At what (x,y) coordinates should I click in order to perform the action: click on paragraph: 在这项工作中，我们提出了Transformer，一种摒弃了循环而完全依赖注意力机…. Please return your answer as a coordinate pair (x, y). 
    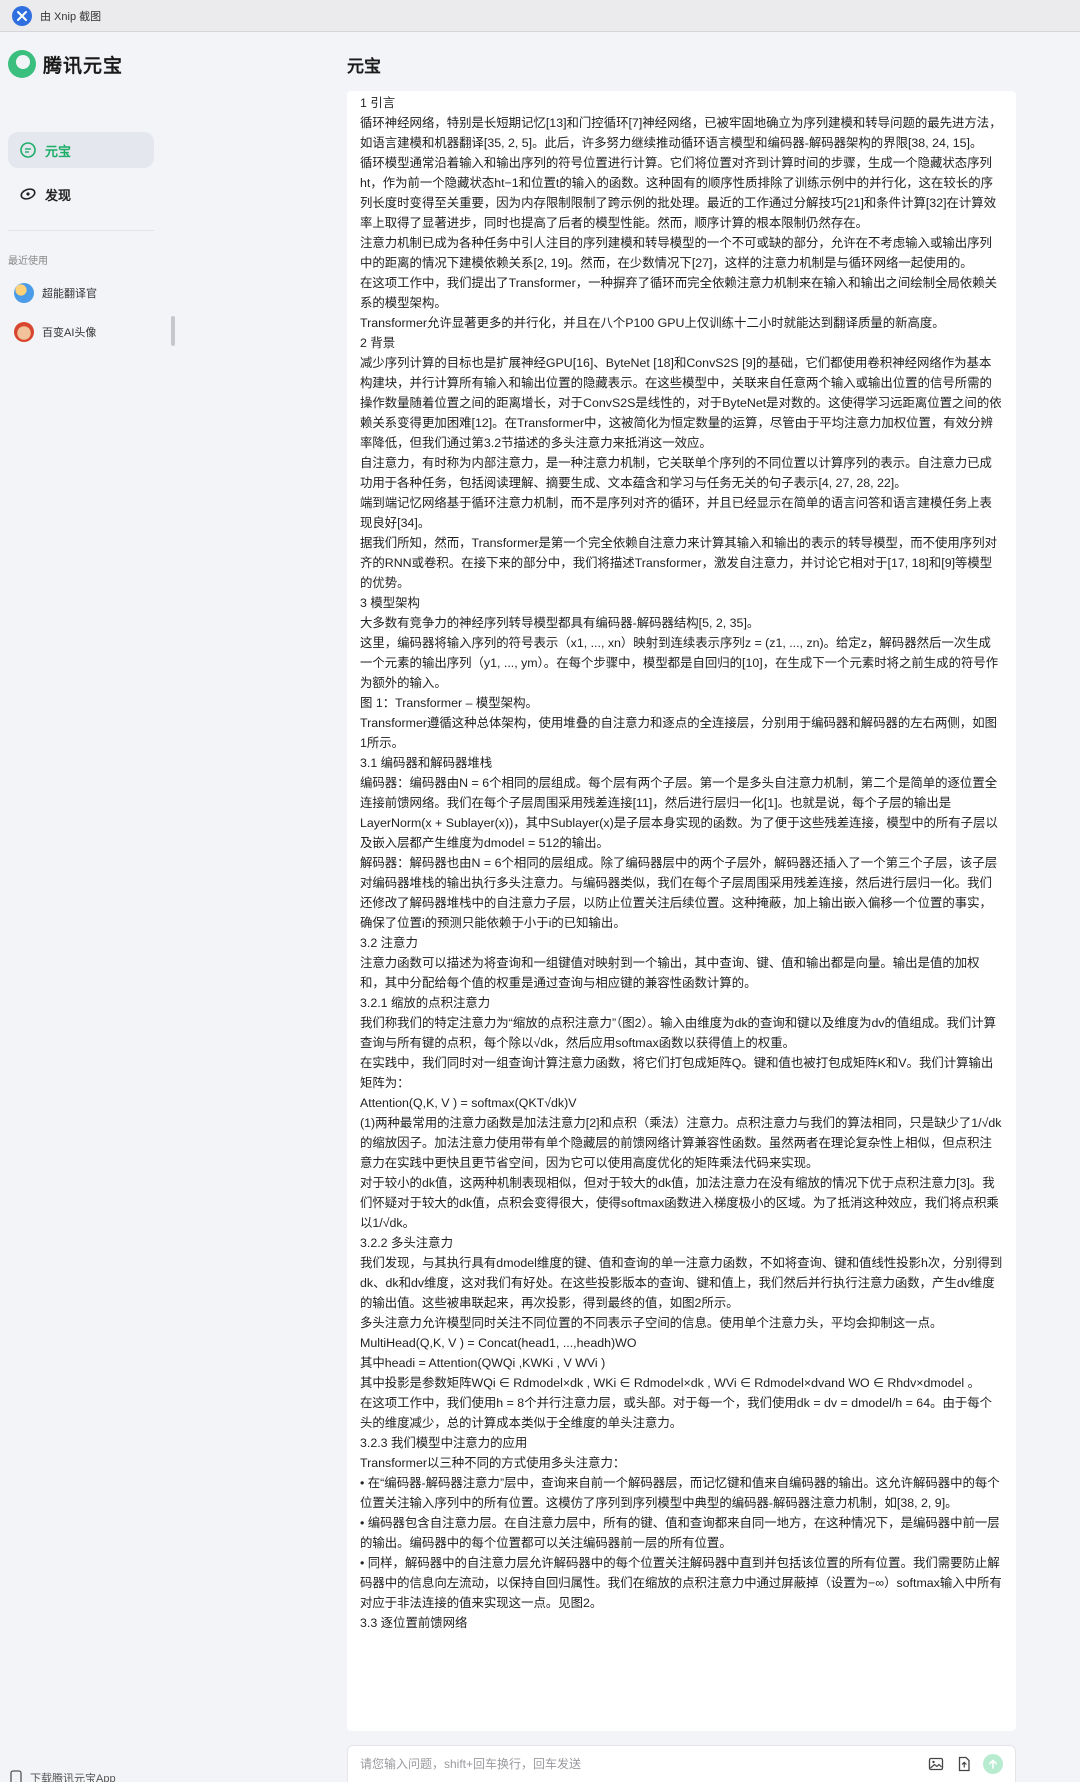
    Looking at the image, I should click on (678, 293).